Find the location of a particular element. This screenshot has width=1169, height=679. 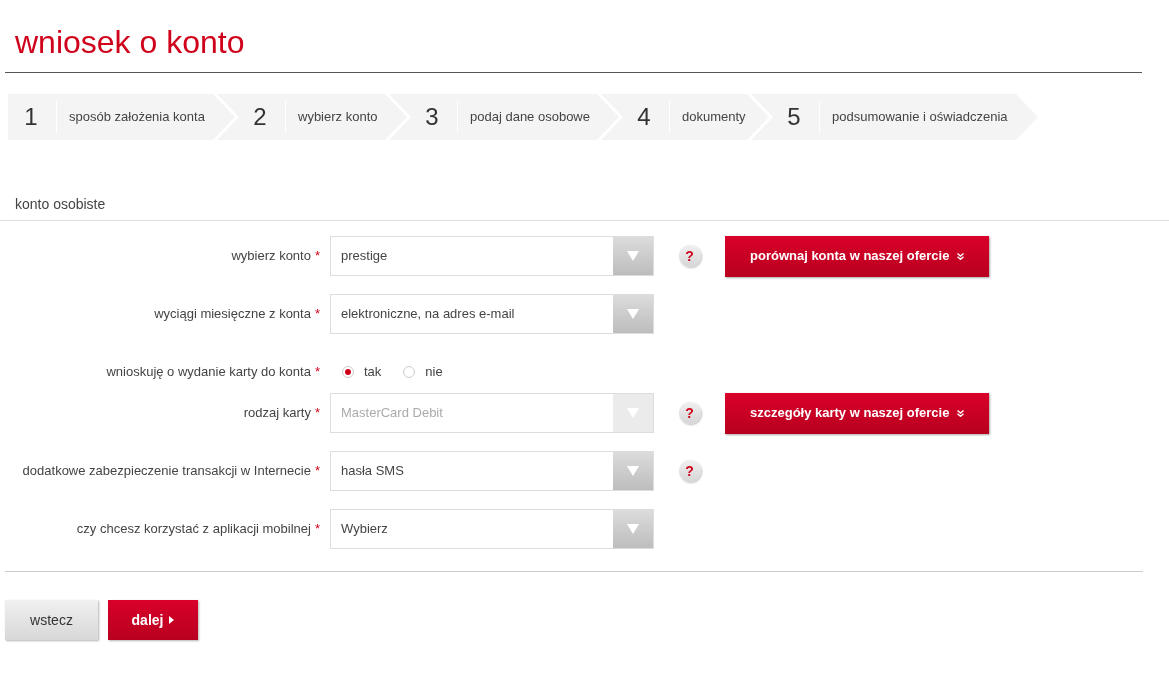

dropdown-field: Wybierz is located at coordinates (492, 529).